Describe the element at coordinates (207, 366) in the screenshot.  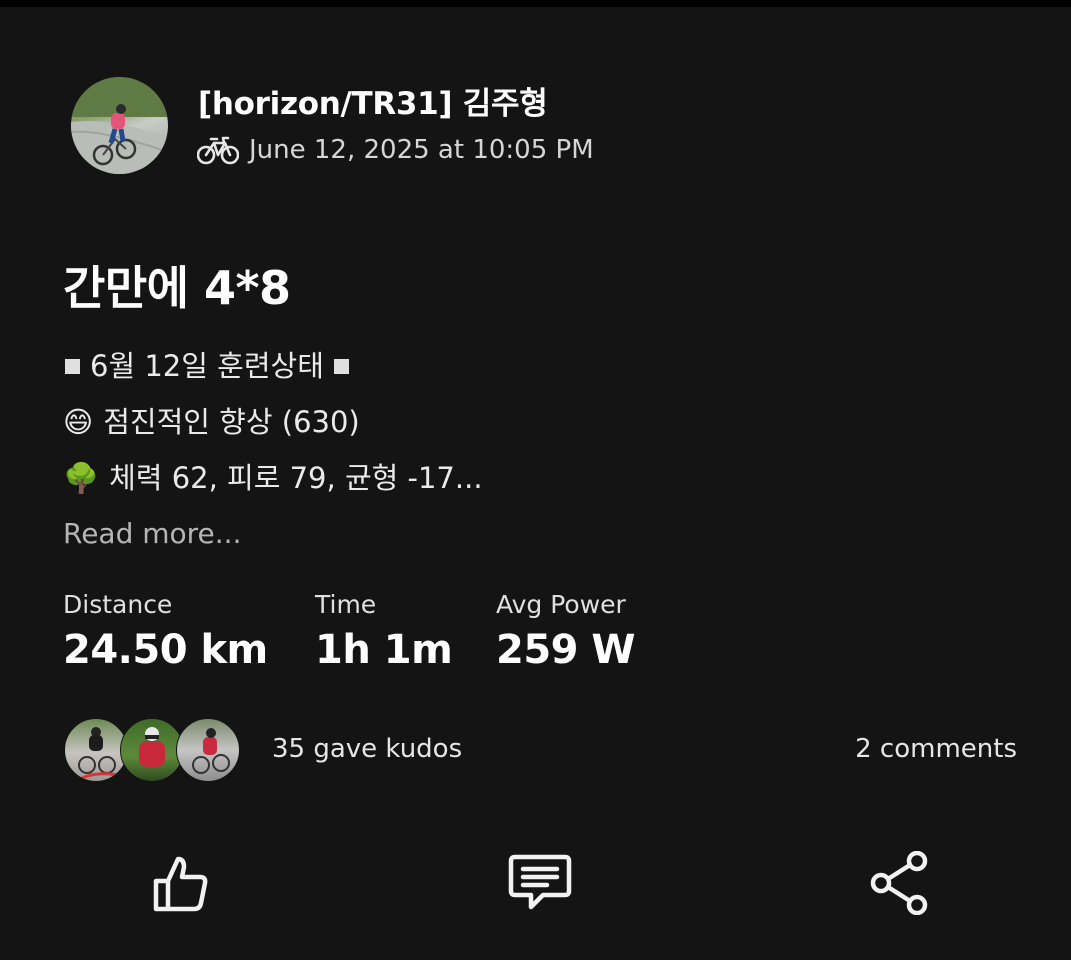
I see `description-line-1-text: 6월 12일 훈련상태` at that location.